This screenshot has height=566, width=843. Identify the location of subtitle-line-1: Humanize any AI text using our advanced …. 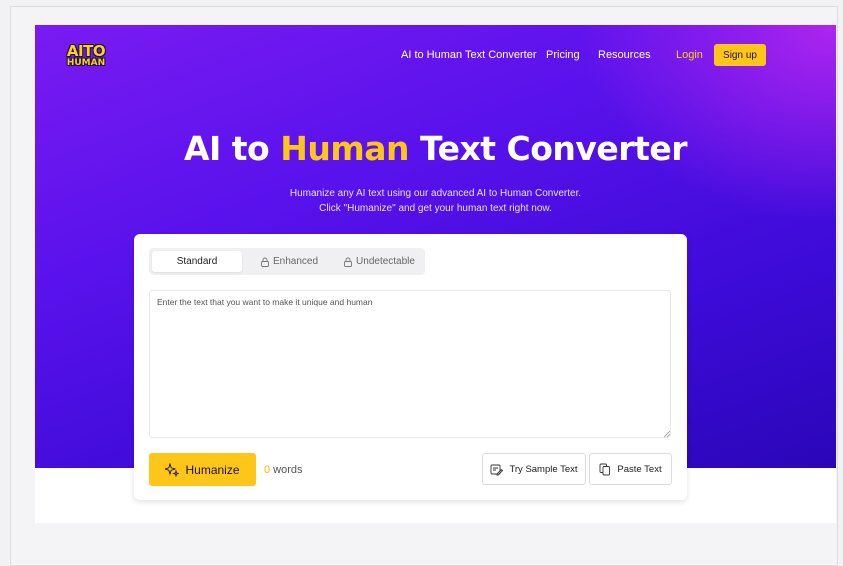
(435, 193).